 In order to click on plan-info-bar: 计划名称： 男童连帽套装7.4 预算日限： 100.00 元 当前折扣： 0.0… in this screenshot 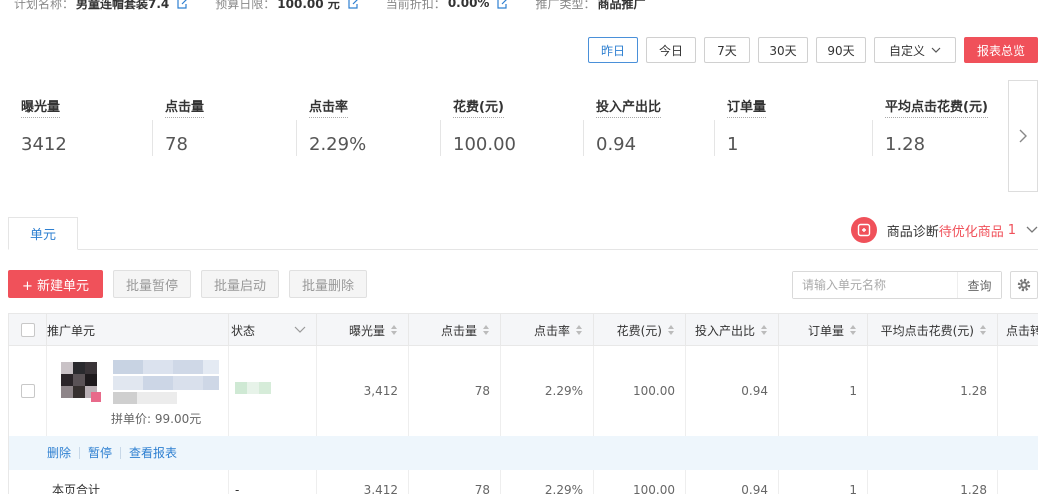, I will do `click(342, 6)`.